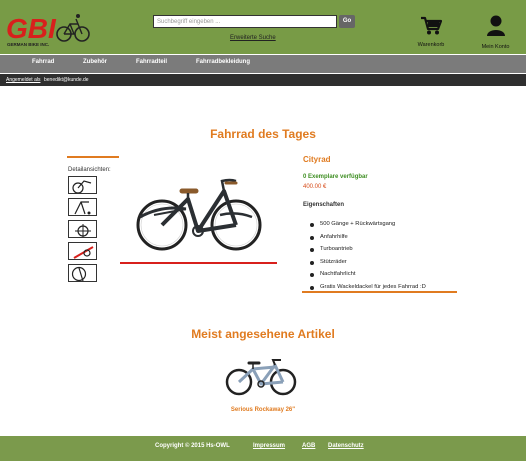  What do you see at coordinates (431, 45) in the screenshot?
I see `cart-label: Warenkorb` at bounding box center [431, 45].